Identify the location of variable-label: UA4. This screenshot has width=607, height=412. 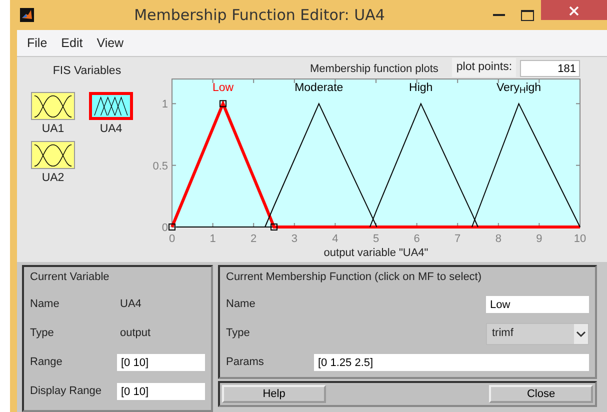
(111, 130).